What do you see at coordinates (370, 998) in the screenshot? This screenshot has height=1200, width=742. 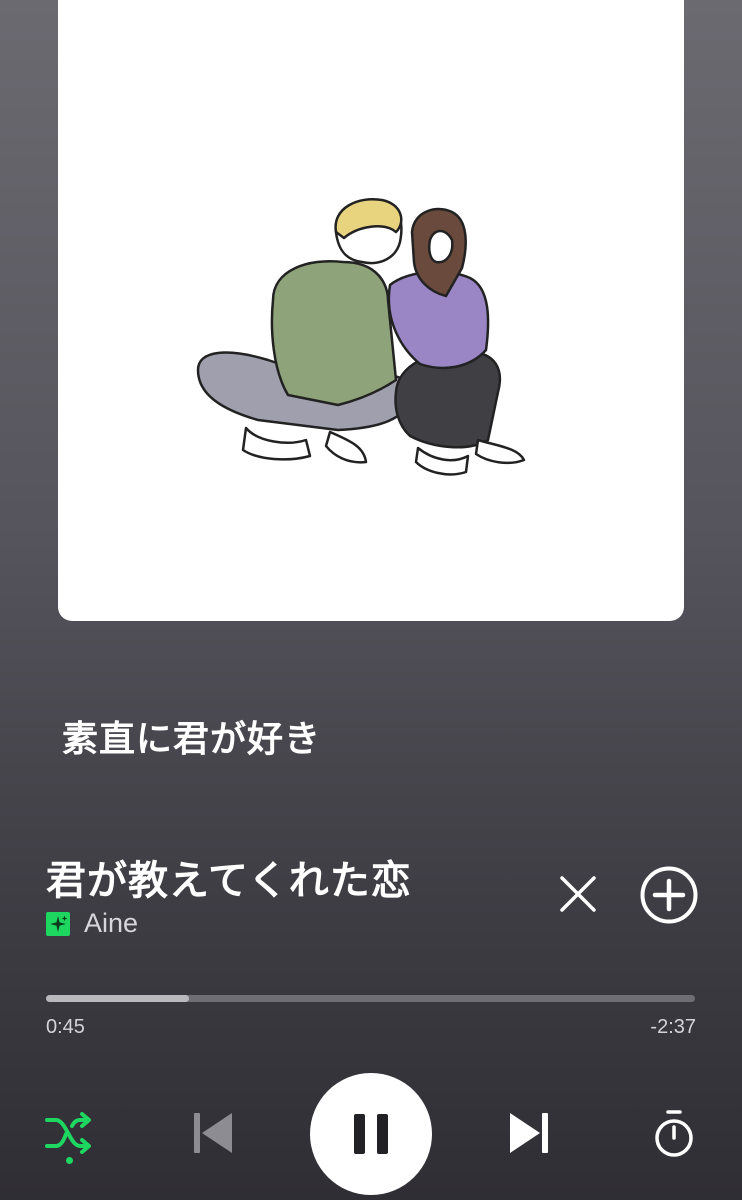 I see `progress-bar` at bounding box center [370, 998].